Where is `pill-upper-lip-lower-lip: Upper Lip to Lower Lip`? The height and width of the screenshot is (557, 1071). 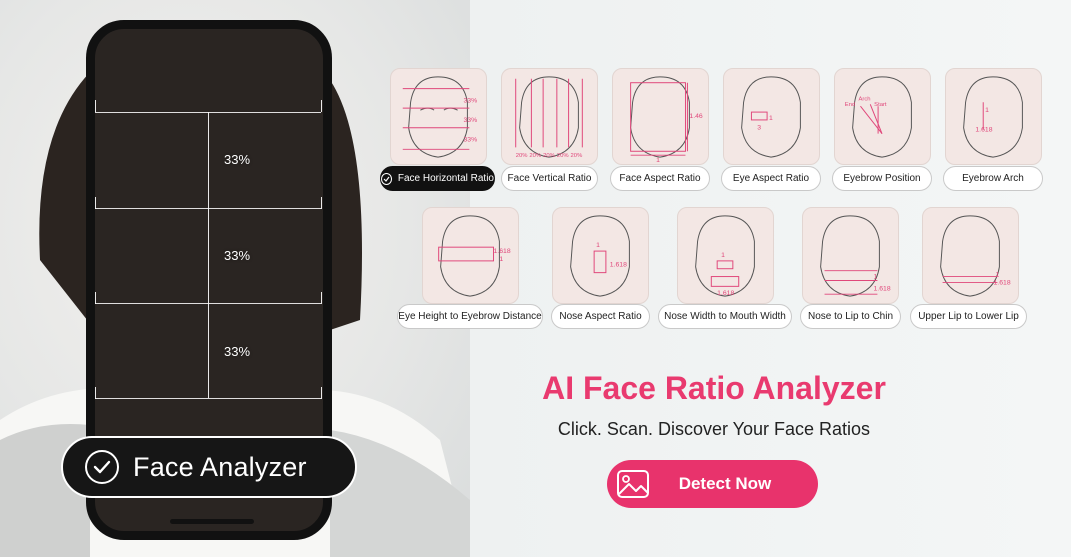
pill-upper-lip-lower-lip: Upper Lip to Lower Lip is located at coordinates (968, 316).